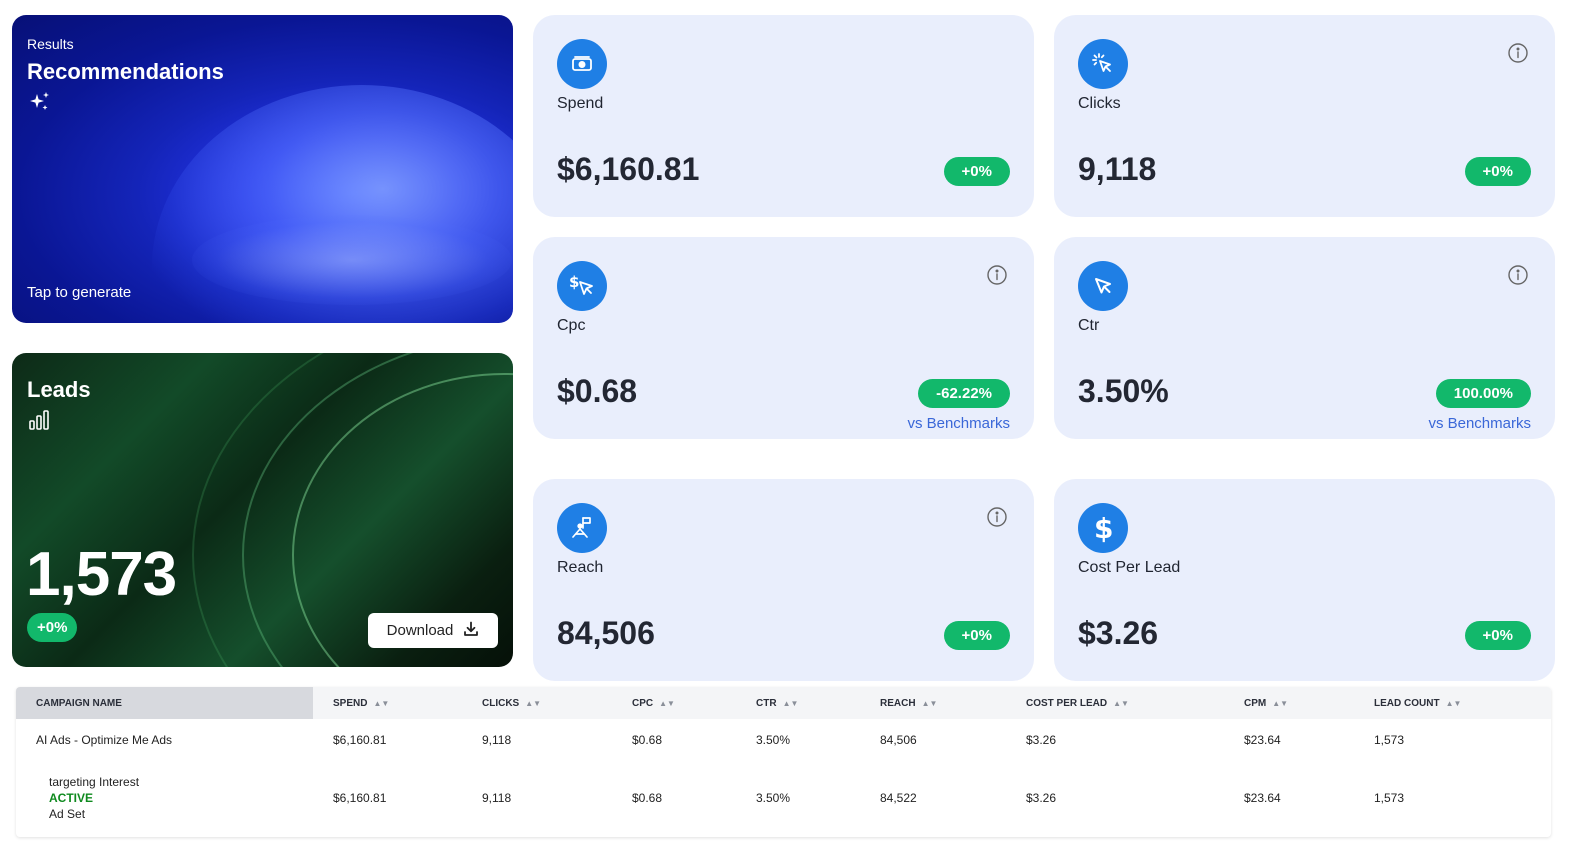 Image resolution: width=1569 pixels, height=859 pixels. What do you see at coordinates (67, 814) in the screenshot?
I see `ad-set-type: Ad Set` at bounding box center [67, 814].